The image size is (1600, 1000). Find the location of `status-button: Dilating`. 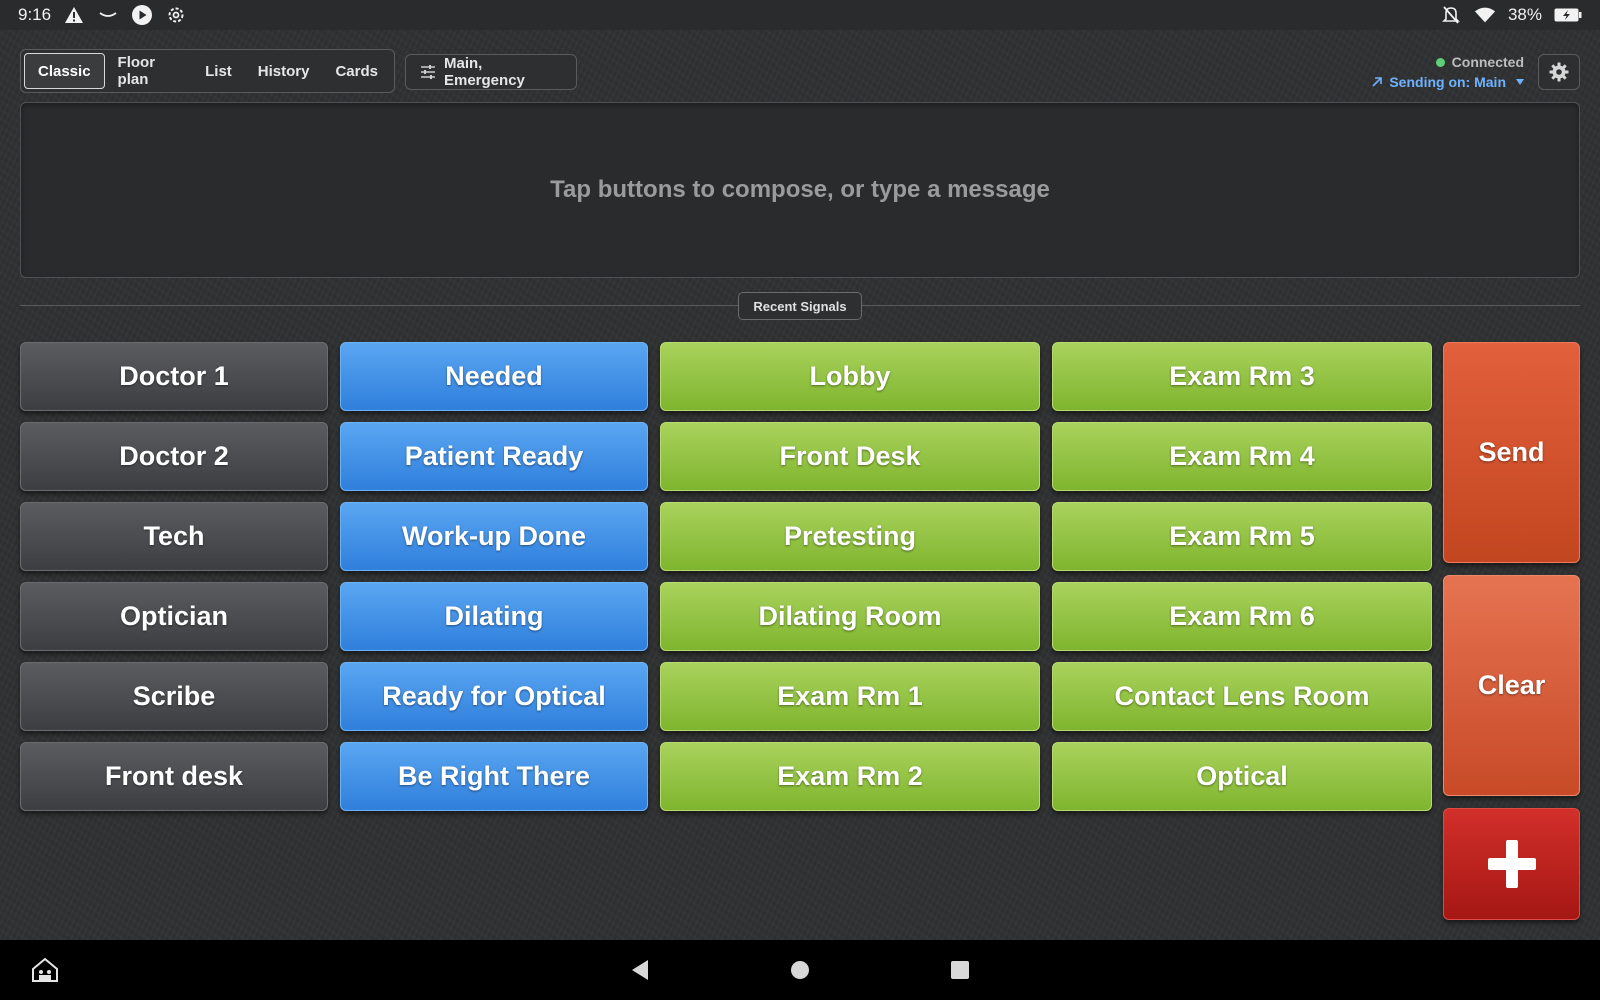

status-button: Dilating is located at coordinates (494, 616).